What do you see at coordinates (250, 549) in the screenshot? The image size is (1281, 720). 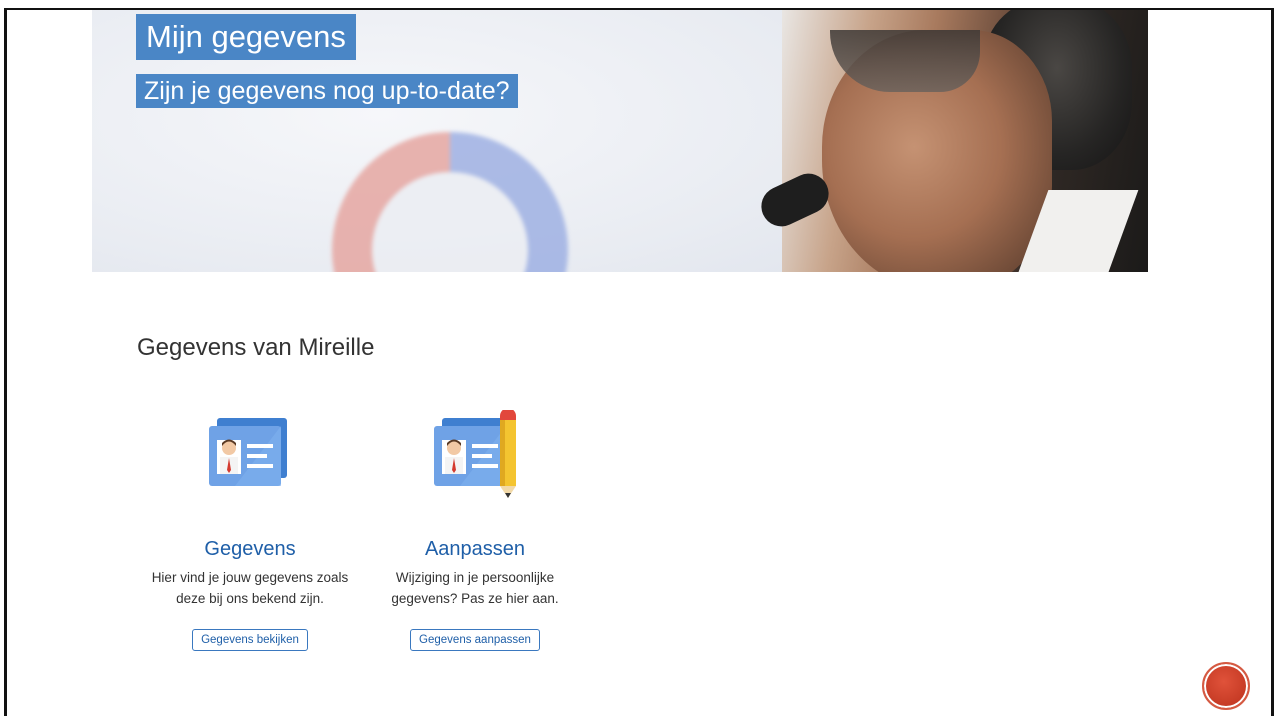 I see `card-title: Gegevens` at bounding box center [250, 549].